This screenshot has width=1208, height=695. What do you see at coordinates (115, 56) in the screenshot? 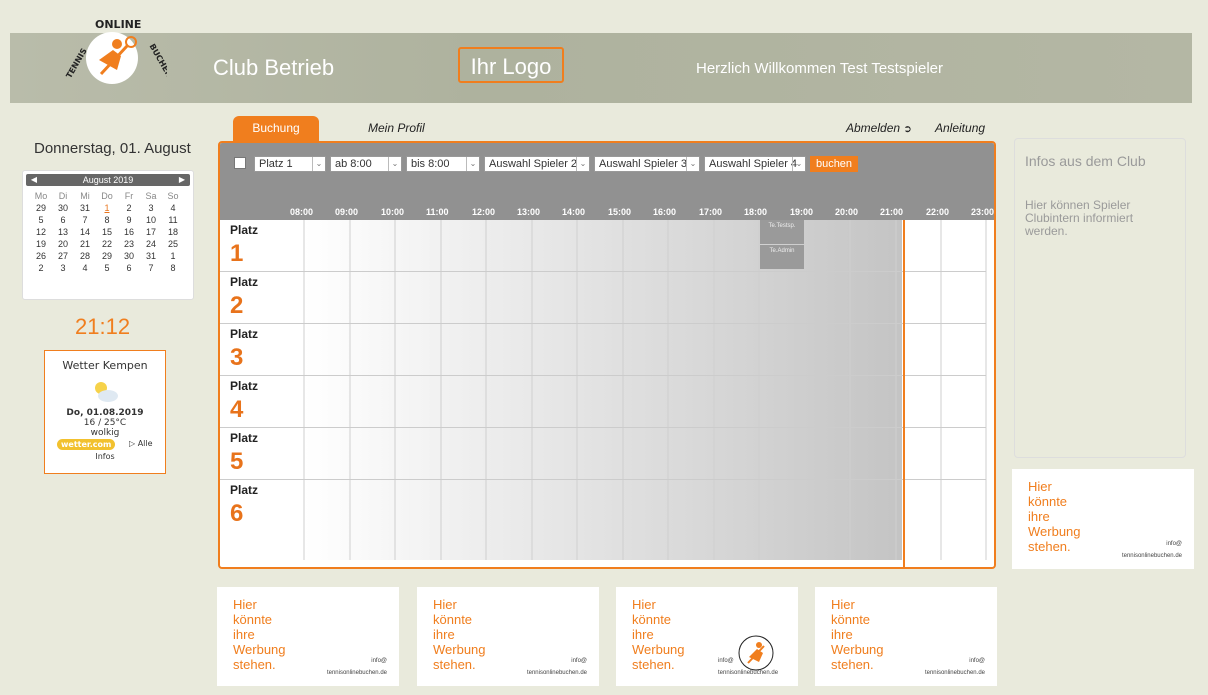
I see `brand-logo: ONLINE TENNIS BUCHEN` at bounding box center [115, 56].